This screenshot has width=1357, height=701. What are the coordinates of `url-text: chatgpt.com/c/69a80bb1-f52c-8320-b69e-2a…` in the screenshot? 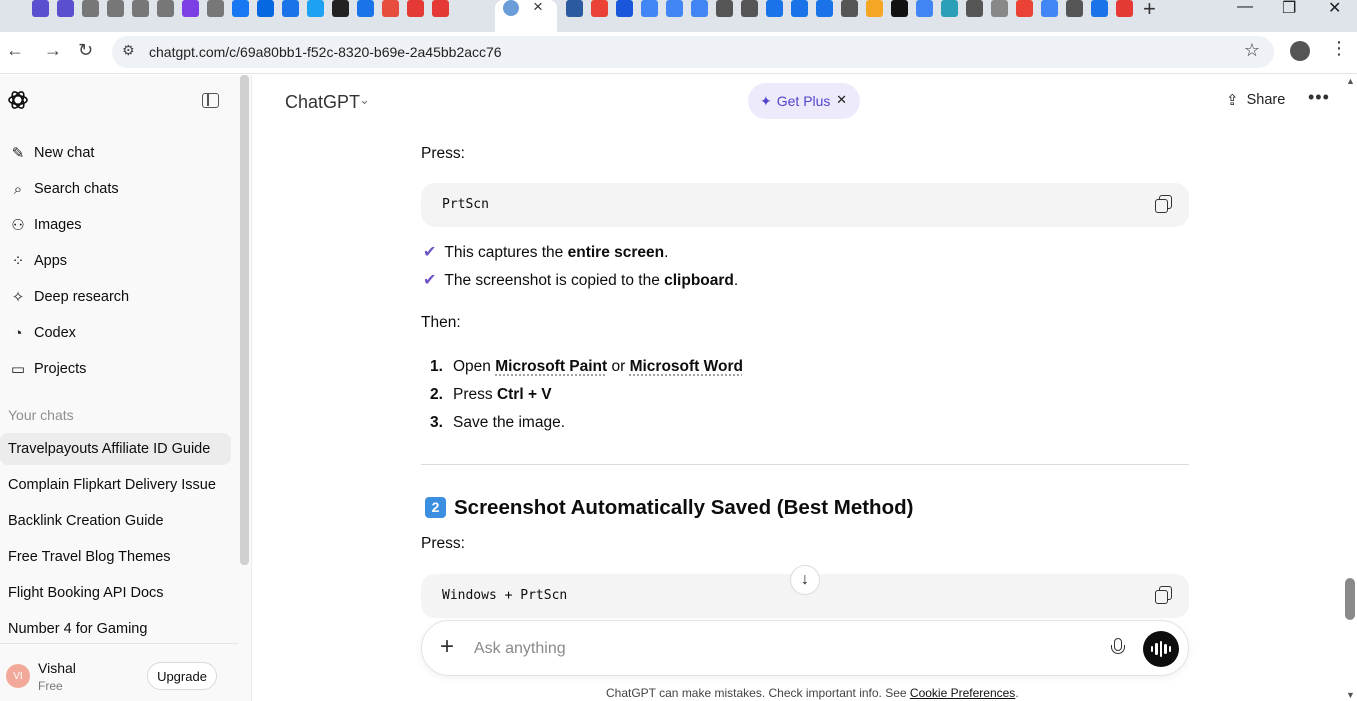 It's located at (325, 52).